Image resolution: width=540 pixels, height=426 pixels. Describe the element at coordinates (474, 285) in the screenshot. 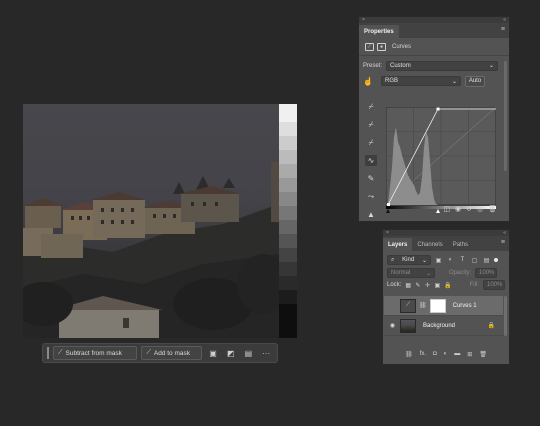

I see `fill-label: Fill:` at that location.